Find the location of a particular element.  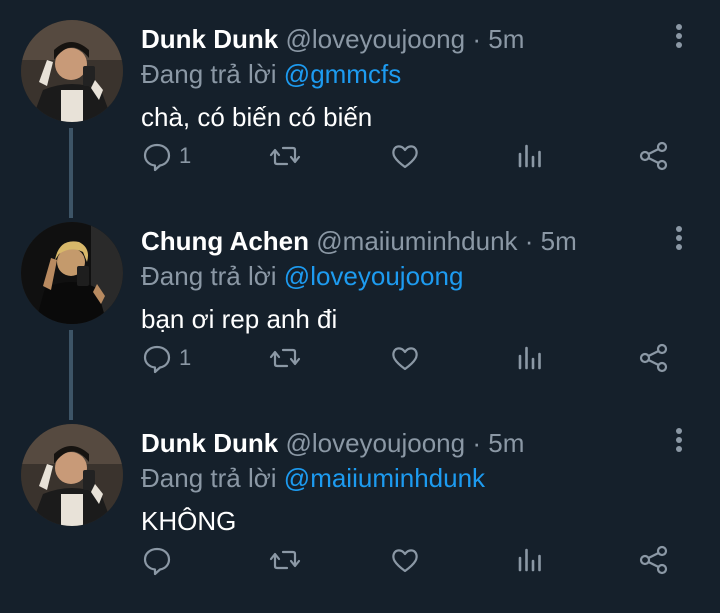

tweet-text: bạn ơi rep anh đi is located at coordinates (239, 319).